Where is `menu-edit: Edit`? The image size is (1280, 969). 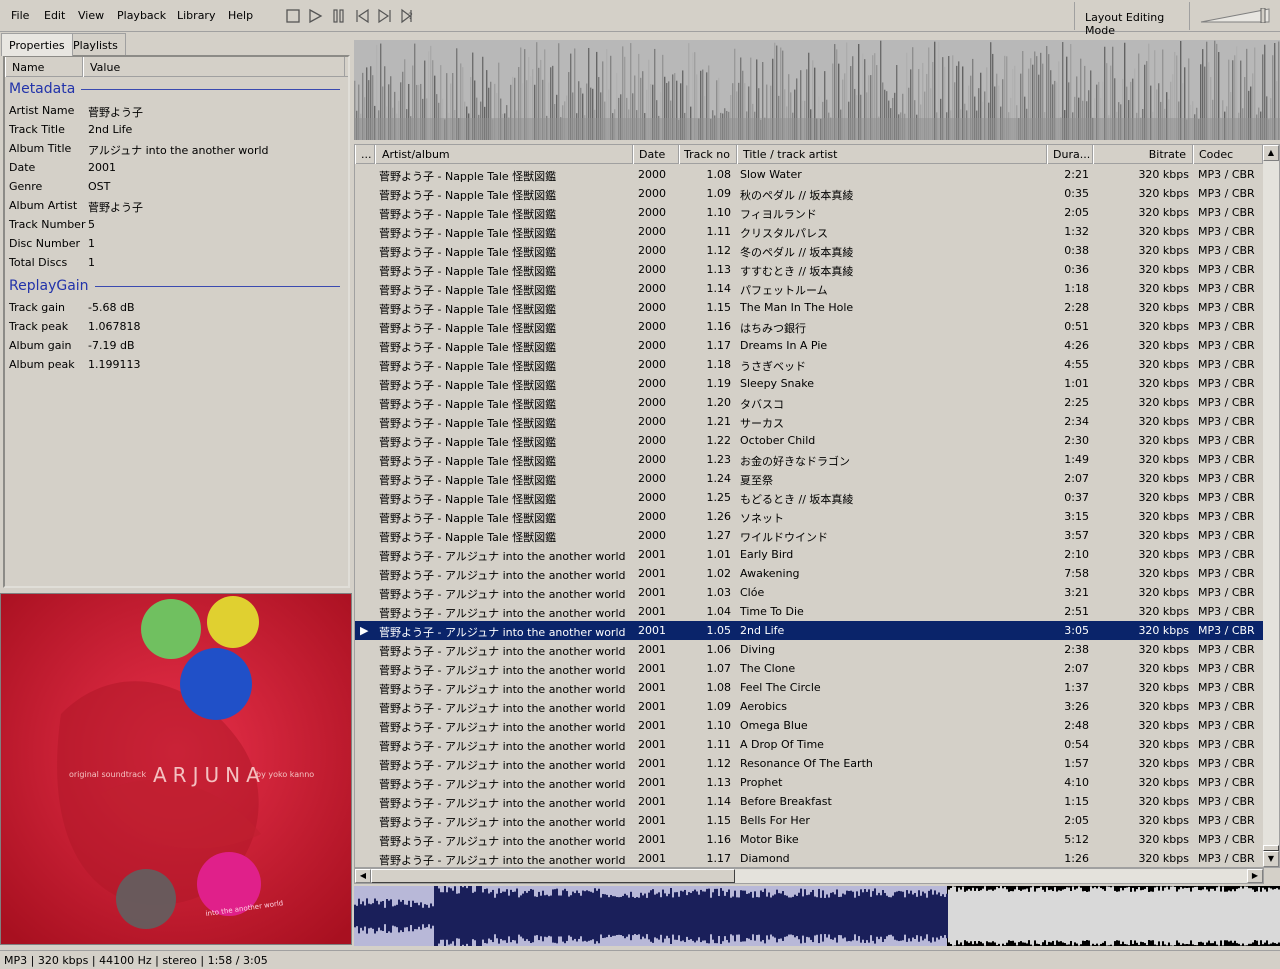
menu-edit: Edit is located at coordinates (54, 15).